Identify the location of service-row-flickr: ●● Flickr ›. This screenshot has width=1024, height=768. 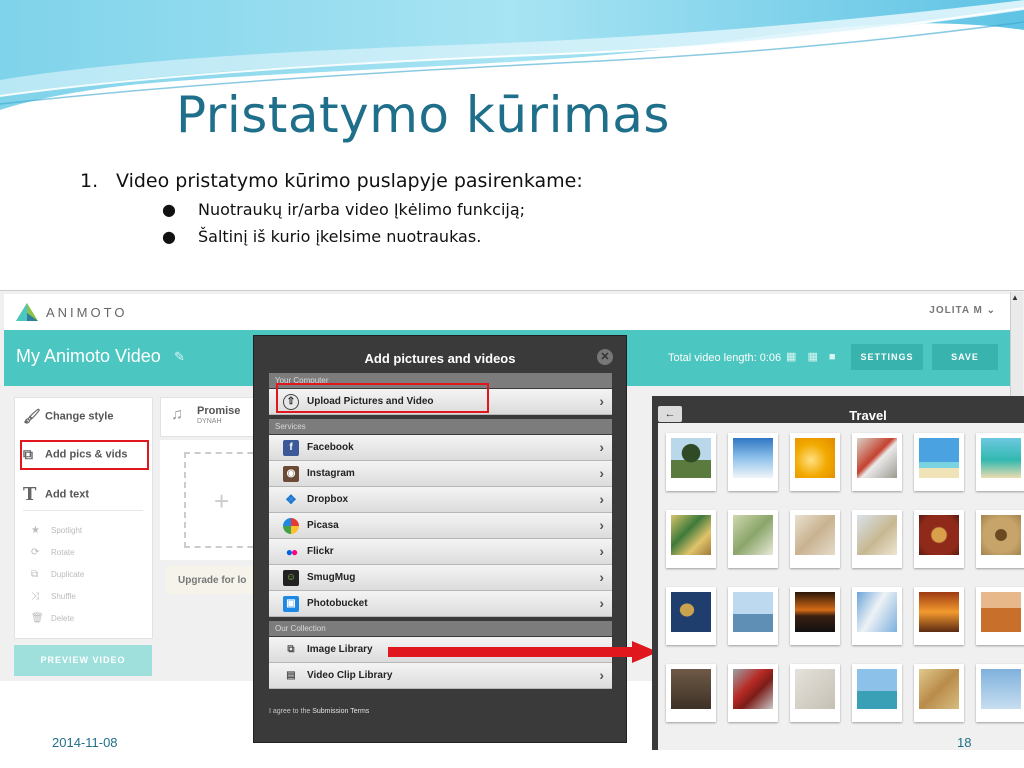
(440, 552).